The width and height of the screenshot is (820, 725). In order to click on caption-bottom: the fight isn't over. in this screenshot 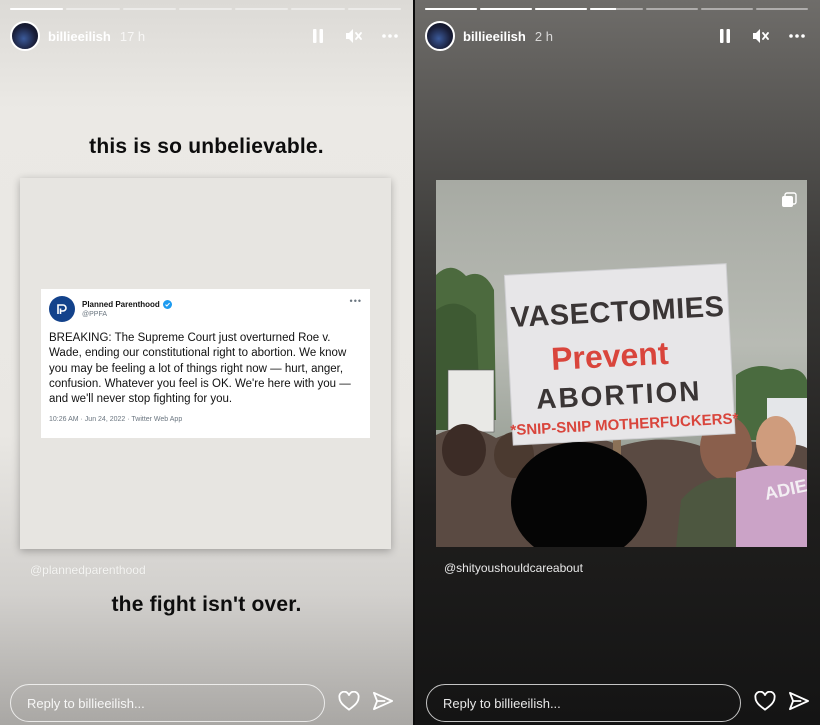, I will do `click(206, 604)`.